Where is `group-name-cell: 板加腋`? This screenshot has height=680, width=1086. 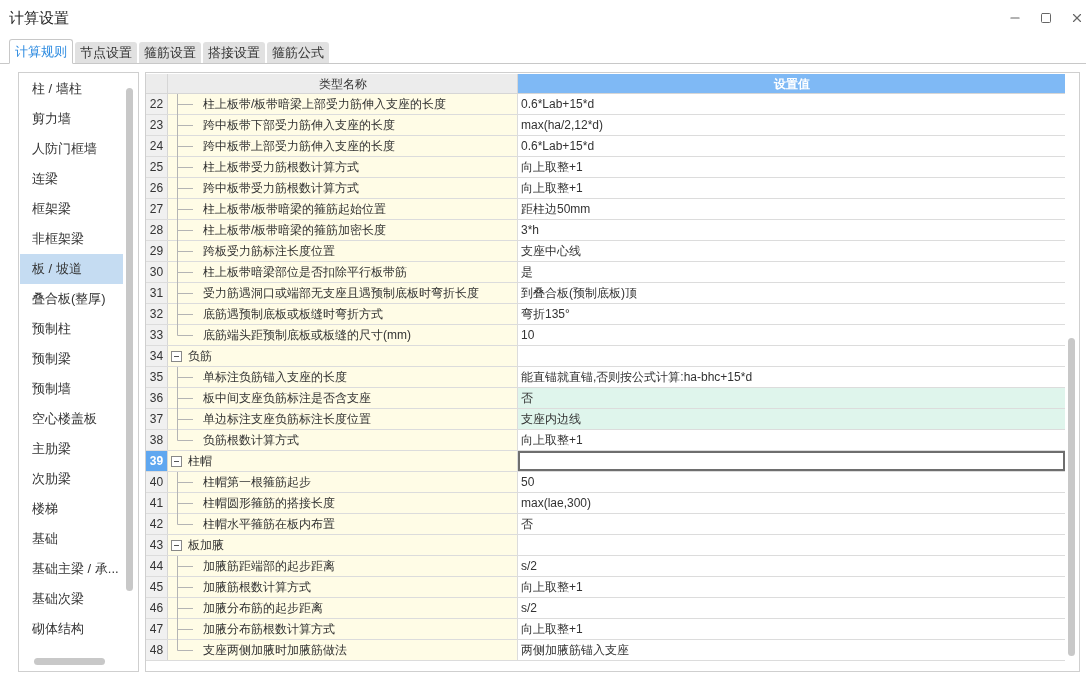
group-name-cell: 板加腋 is located at coordinates (343, 545).